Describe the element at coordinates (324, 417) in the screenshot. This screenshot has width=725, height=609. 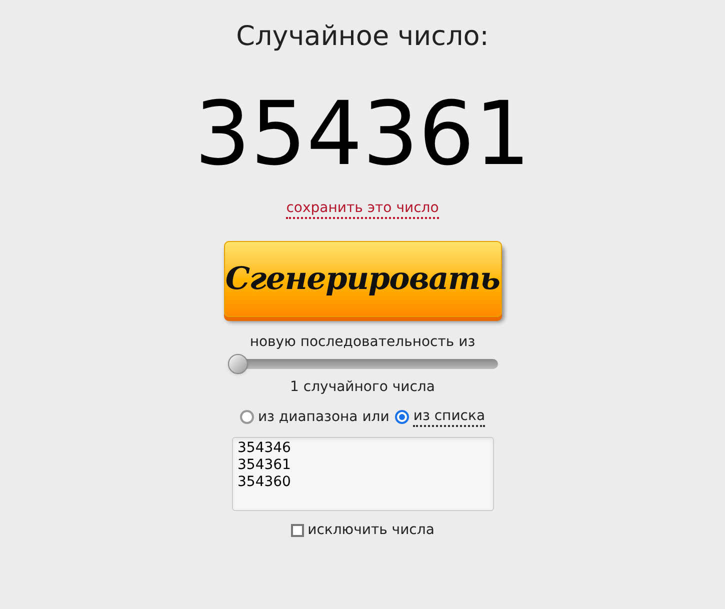
I see `radio-label: из диапазона или` at that location.